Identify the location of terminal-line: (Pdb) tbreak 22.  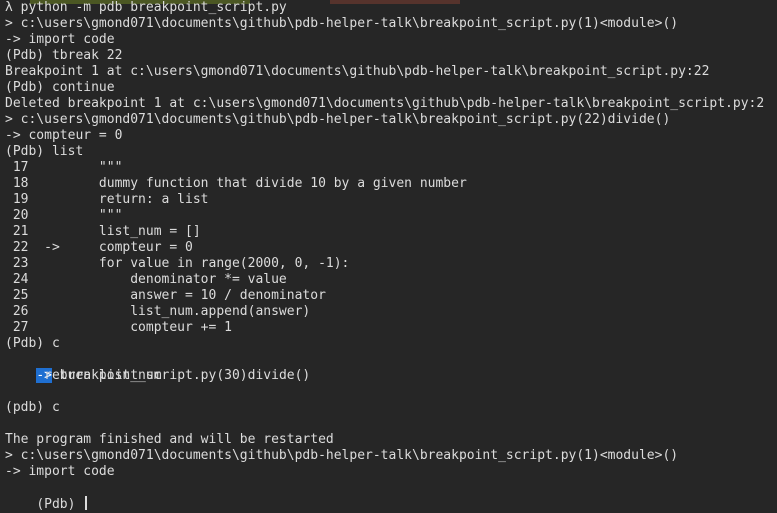
(64, 55).